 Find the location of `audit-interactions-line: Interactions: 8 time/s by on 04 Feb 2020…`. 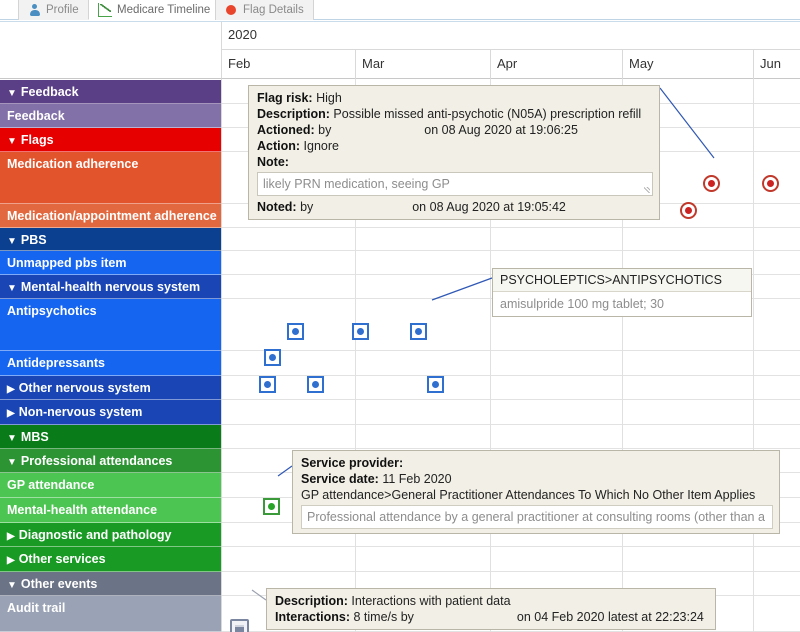

audit-interactions-line: Interactions: 8 time/s by on 04 Feb 2020… is located at coordinates (492, 617).